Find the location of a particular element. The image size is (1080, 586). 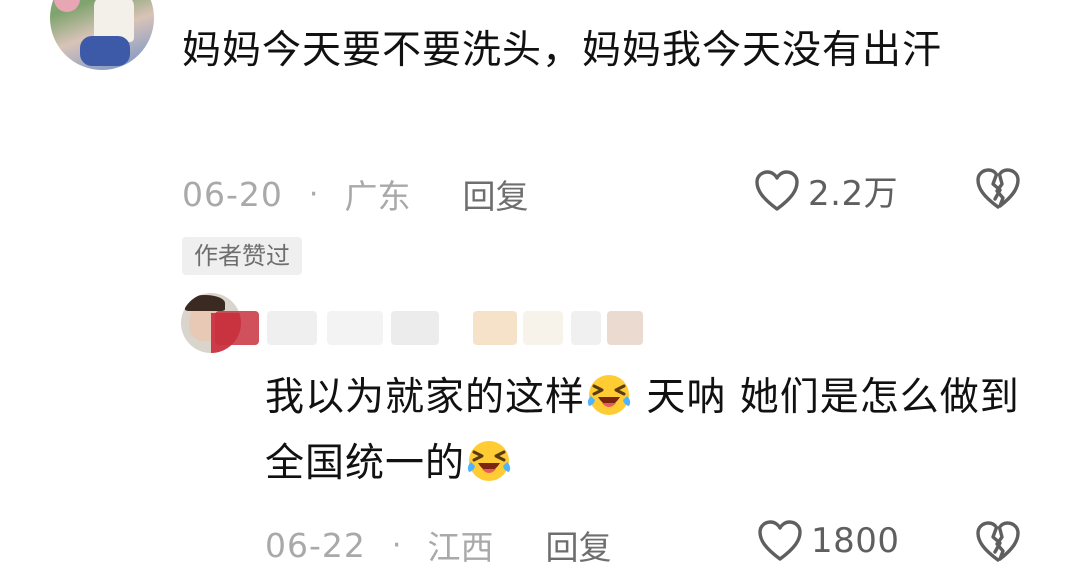

like-button: 1800 is located at coordinates (828, 541).